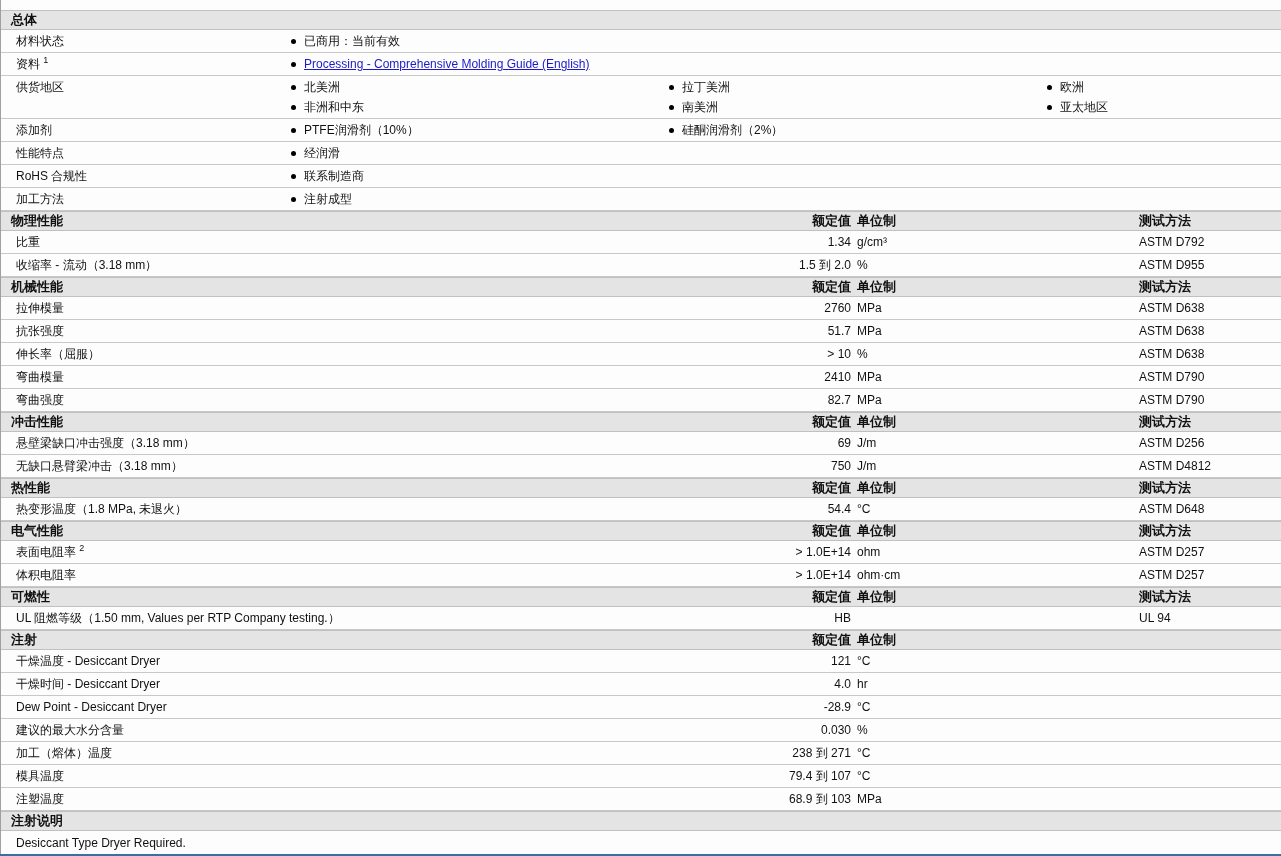 The height and width of the screenshot is (856, 1281). I want to click on section-title: 热性能, so click(30, 488).